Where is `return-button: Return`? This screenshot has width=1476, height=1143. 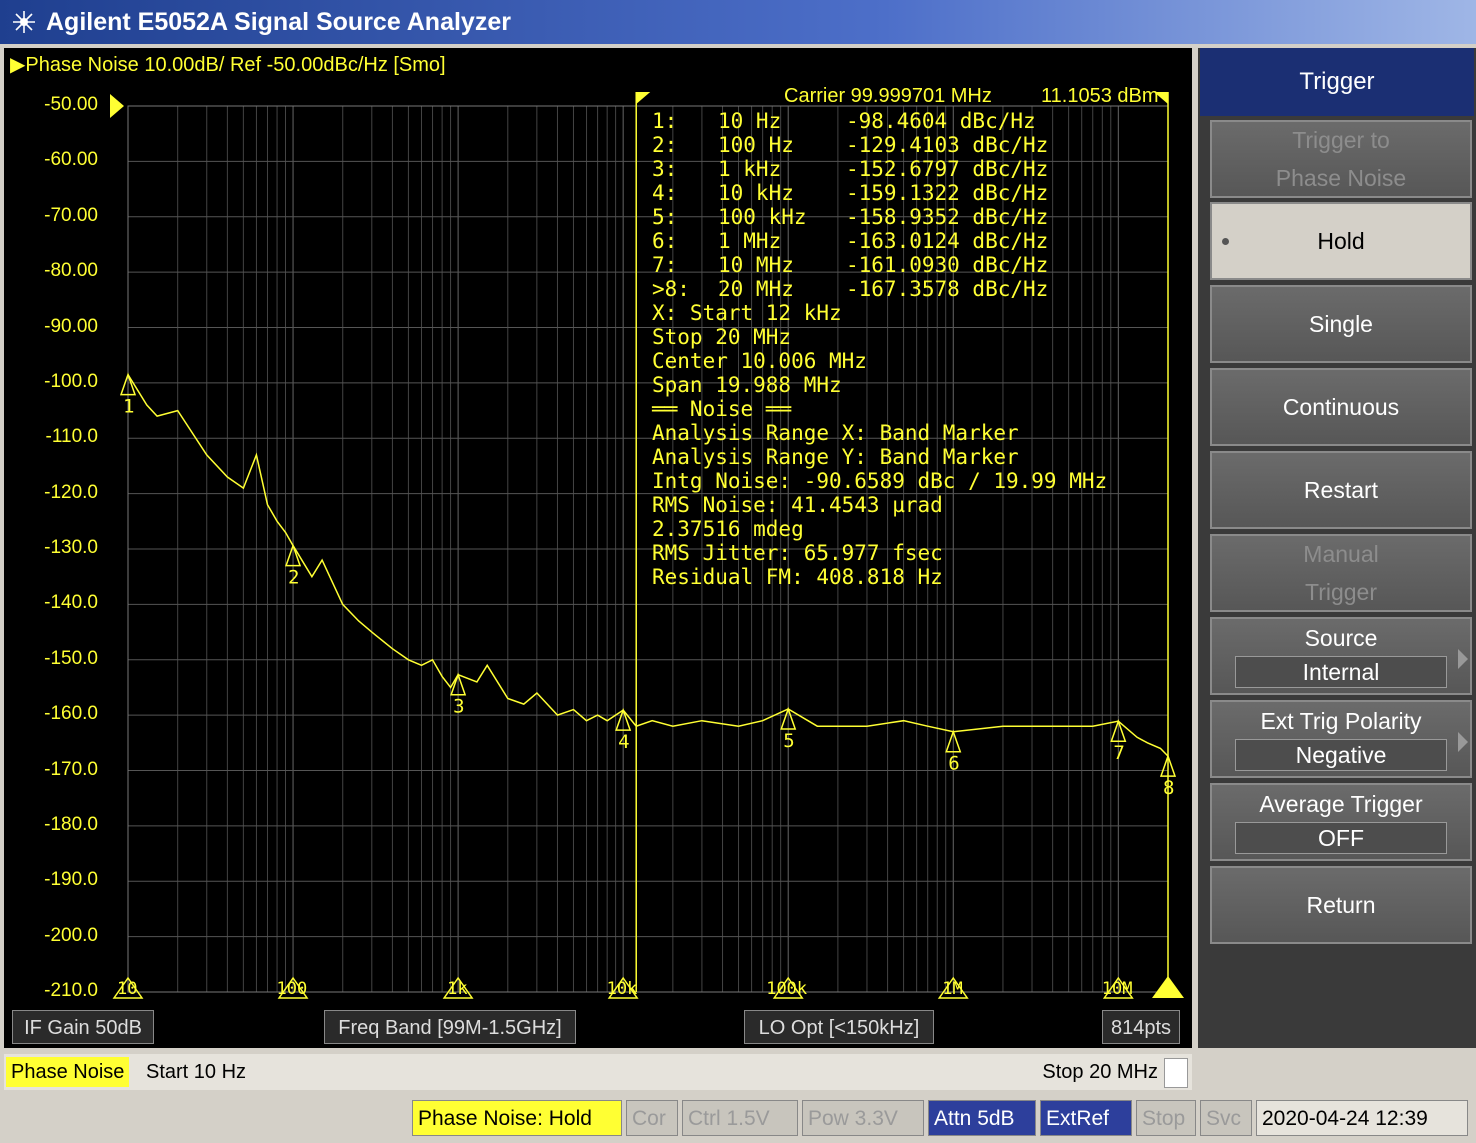 return-button: Return is located at coordinates (1341, 905).